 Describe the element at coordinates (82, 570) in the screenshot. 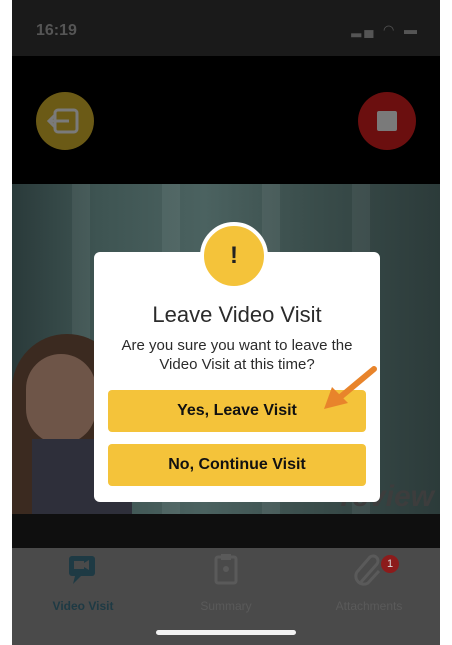

I see `video-chat-icon` at that location.